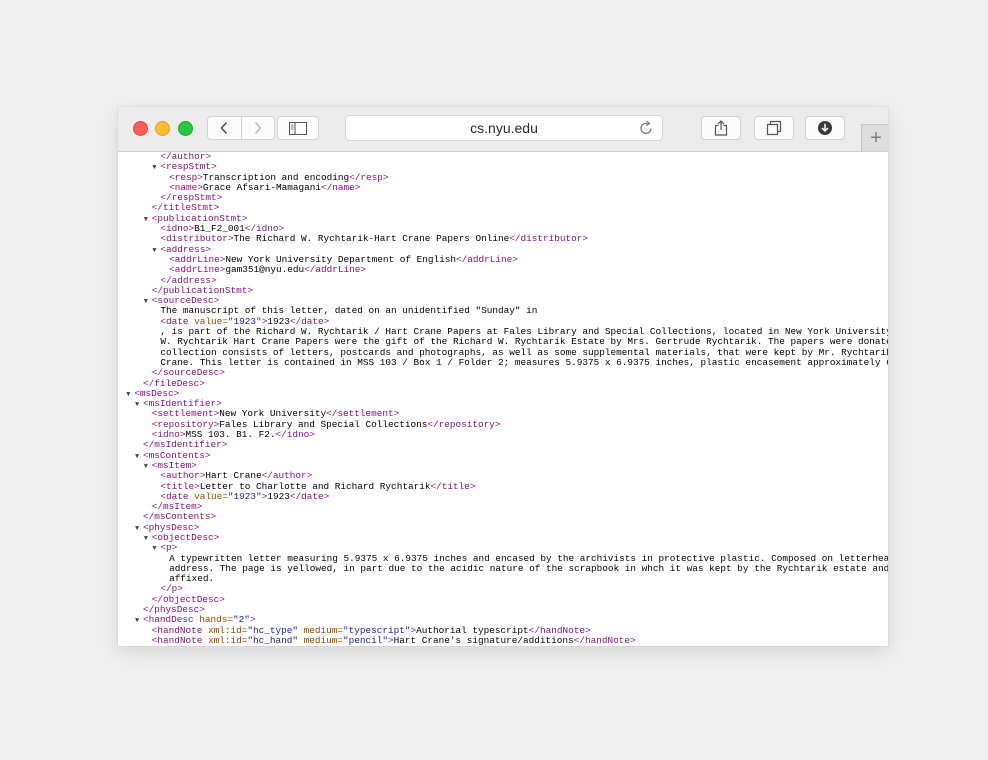 This screenshot has height=760, width=988. What do you see at coordinates (503, 517) in the screenshot?
I see `xml-line: </msContents>` at bounding box center [503, 517].